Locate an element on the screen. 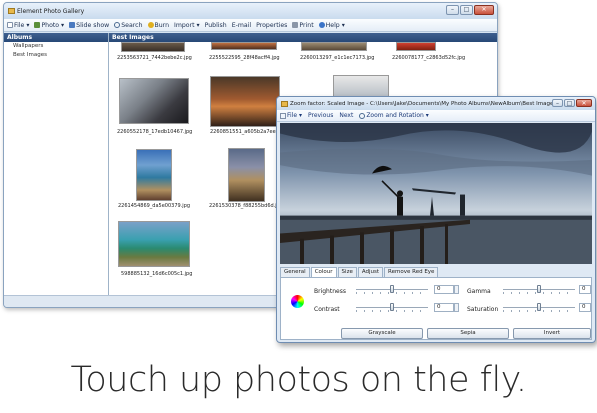 The height and width of the screenshot is (413, 597). editor-maximize-button: □ is located at coordinates (569, 103).